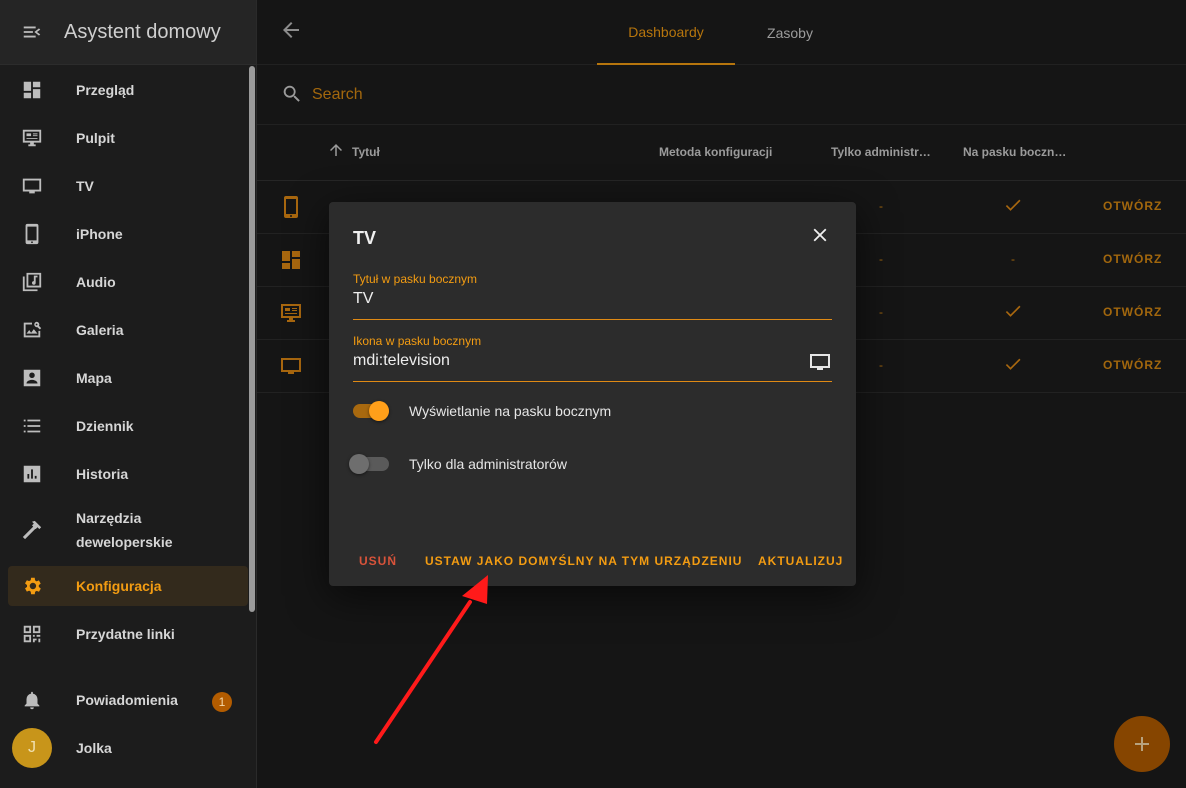 This screenshot has height=788, width=1186. Describe the element at coordinates (32, 700) in the screenshot. I see `bell-icon` at that location.